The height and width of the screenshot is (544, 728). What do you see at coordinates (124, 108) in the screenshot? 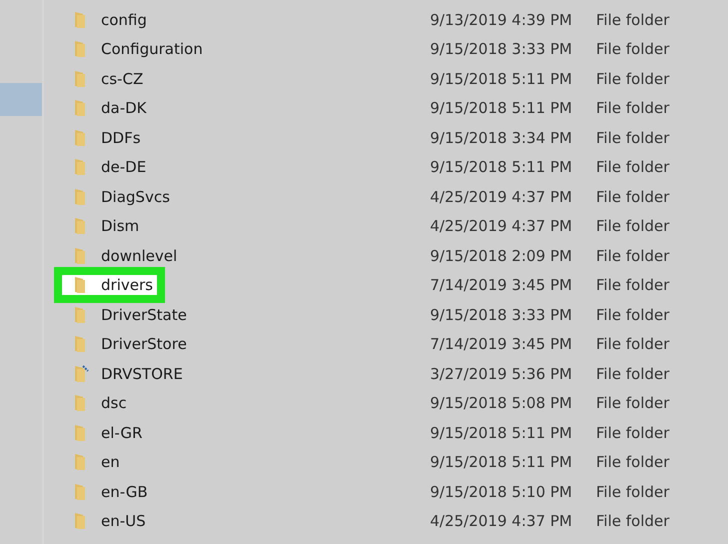
I see `file-name: da-DK` at bounding box center [124, 108].